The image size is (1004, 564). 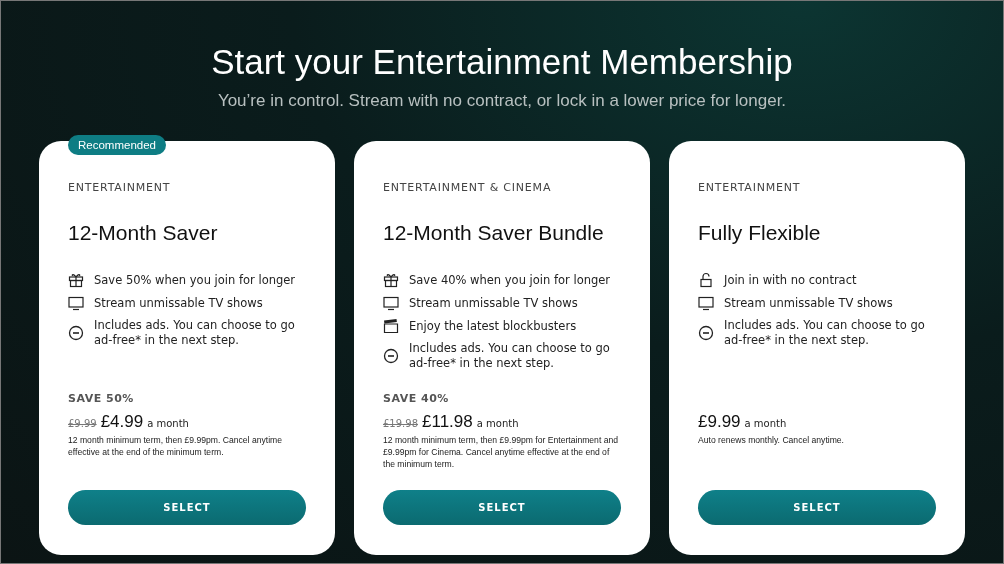 What do you see at coordinates (771, 440) in the screenshot?
I see `plan-terms: Auto renews monthly. Cancel anytime.` at bounding box center [771, 440].